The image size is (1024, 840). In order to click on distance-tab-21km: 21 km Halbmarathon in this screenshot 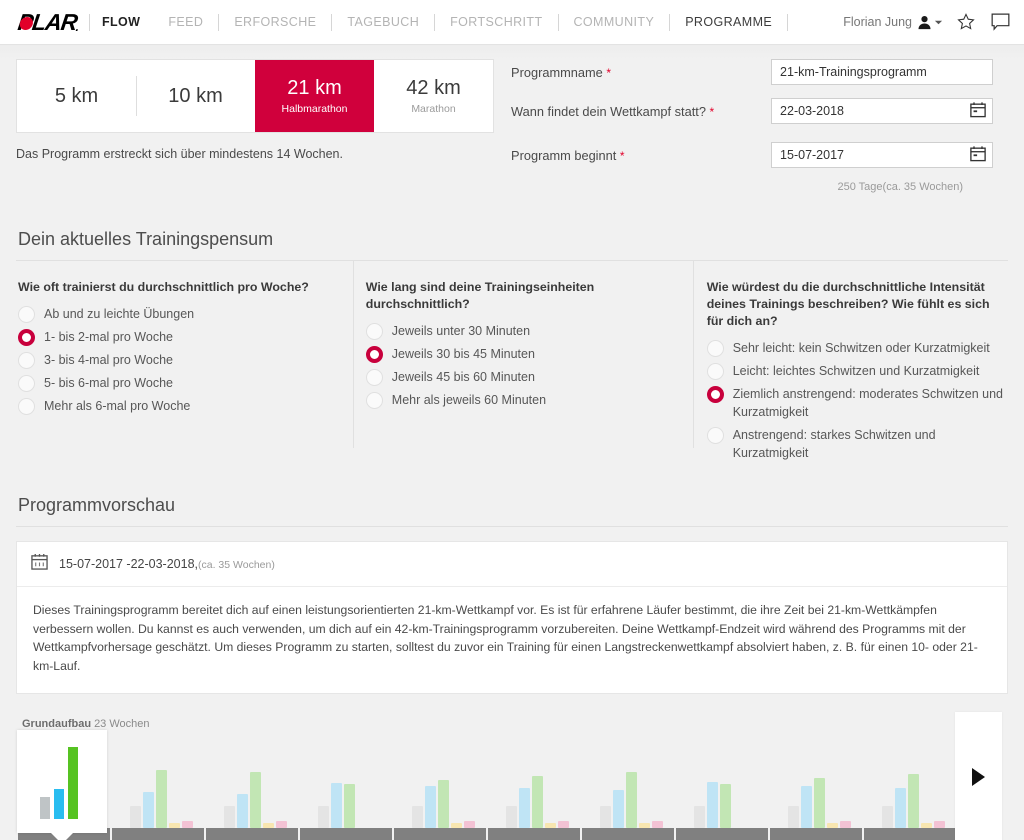, I will do `click(314, 96)`.